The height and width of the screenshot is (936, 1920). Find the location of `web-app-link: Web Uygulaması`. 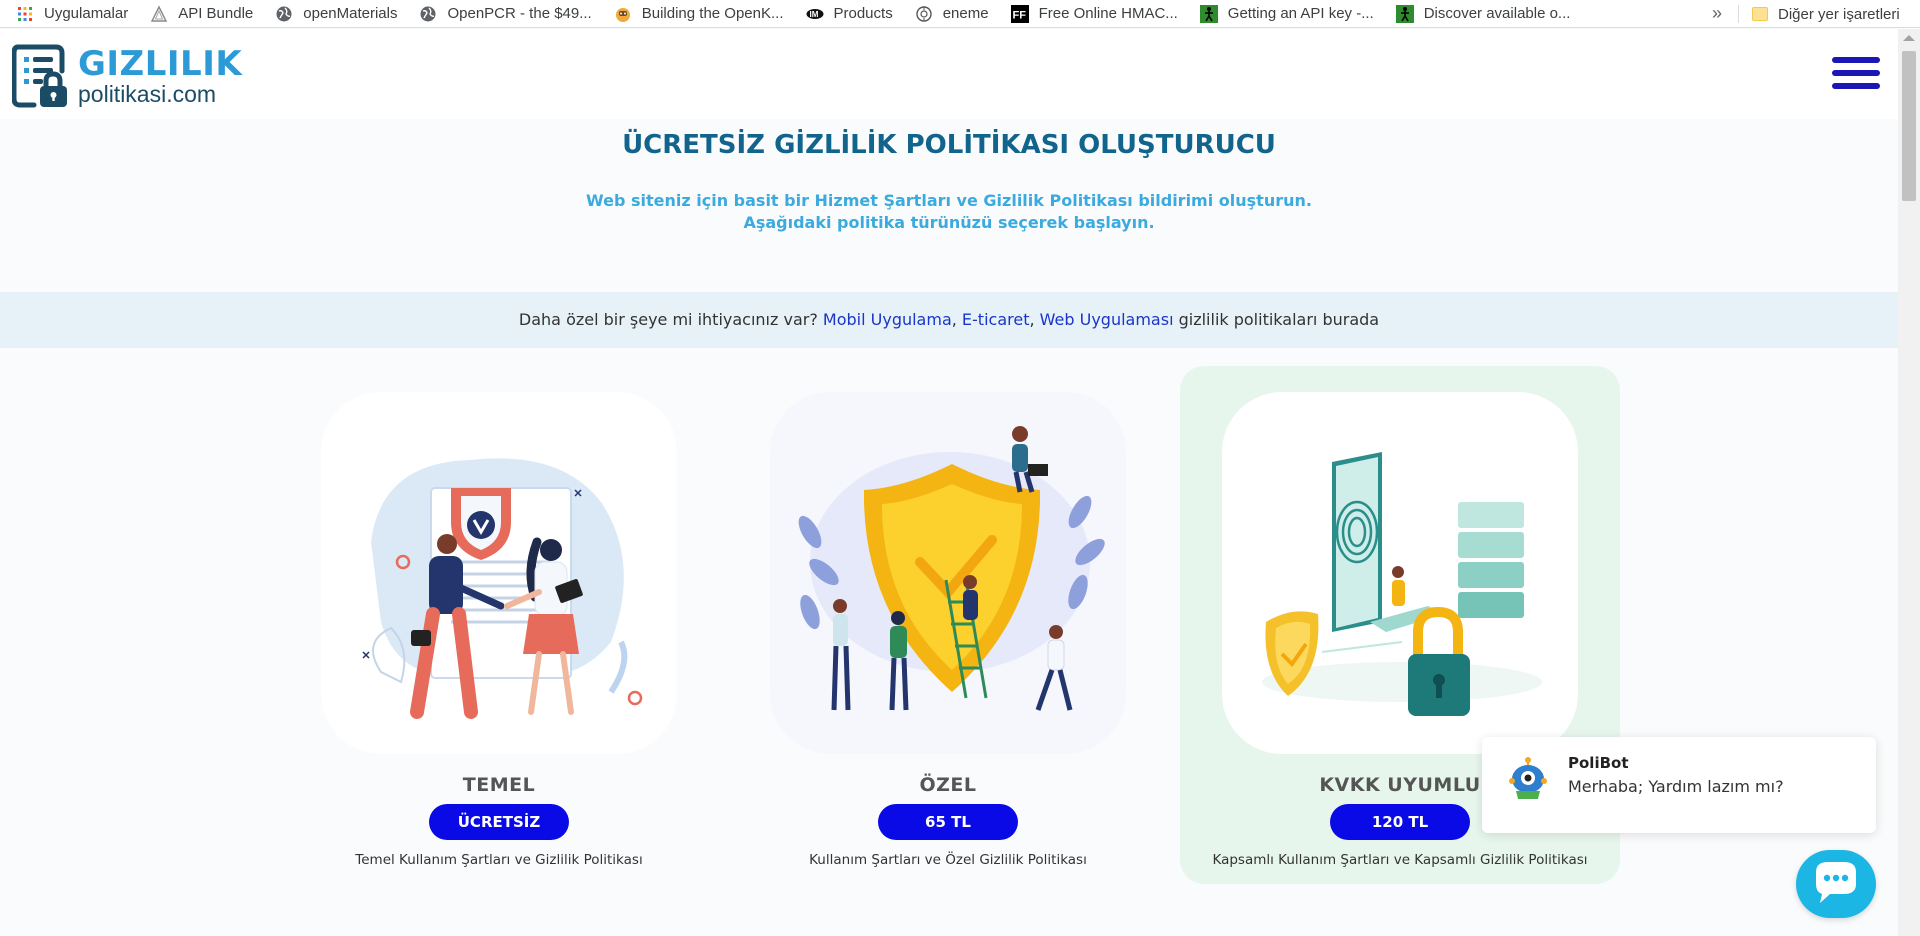

web-app-link: Web Uygulaması is located at coordinates (1107, 319).